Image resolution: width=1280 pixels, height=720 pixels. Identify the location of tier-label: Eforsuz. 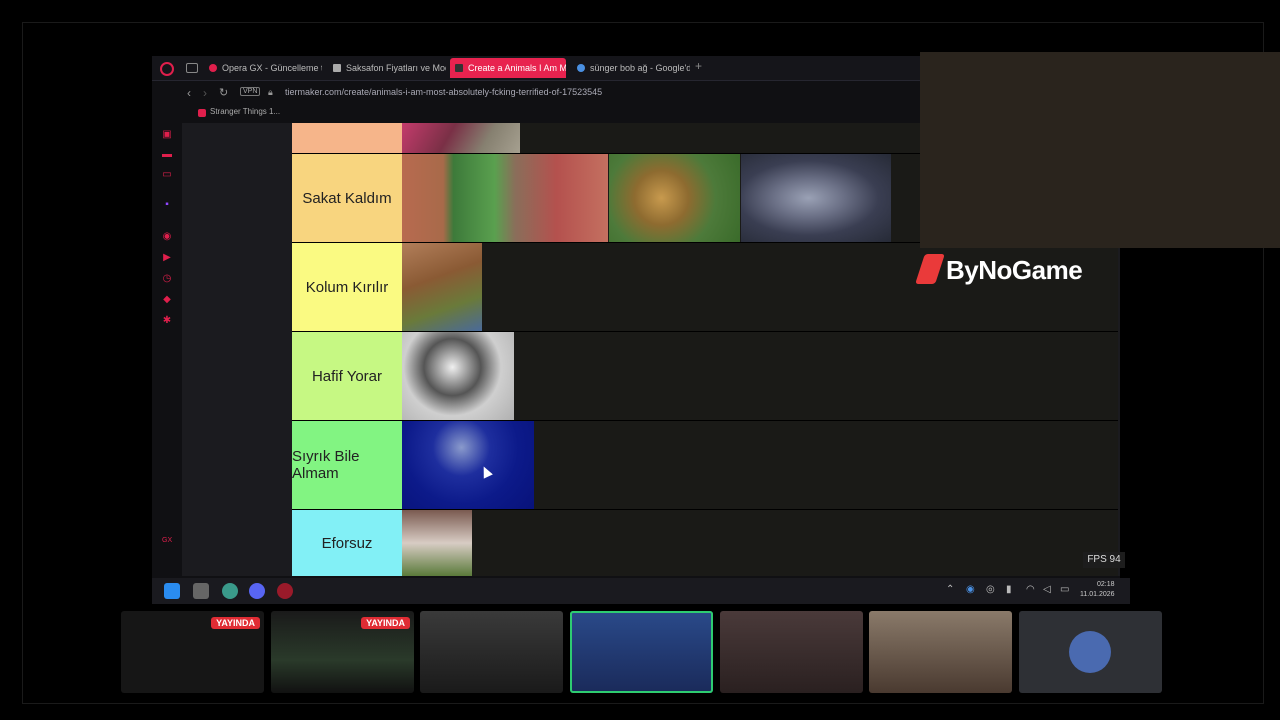
(347, 543).